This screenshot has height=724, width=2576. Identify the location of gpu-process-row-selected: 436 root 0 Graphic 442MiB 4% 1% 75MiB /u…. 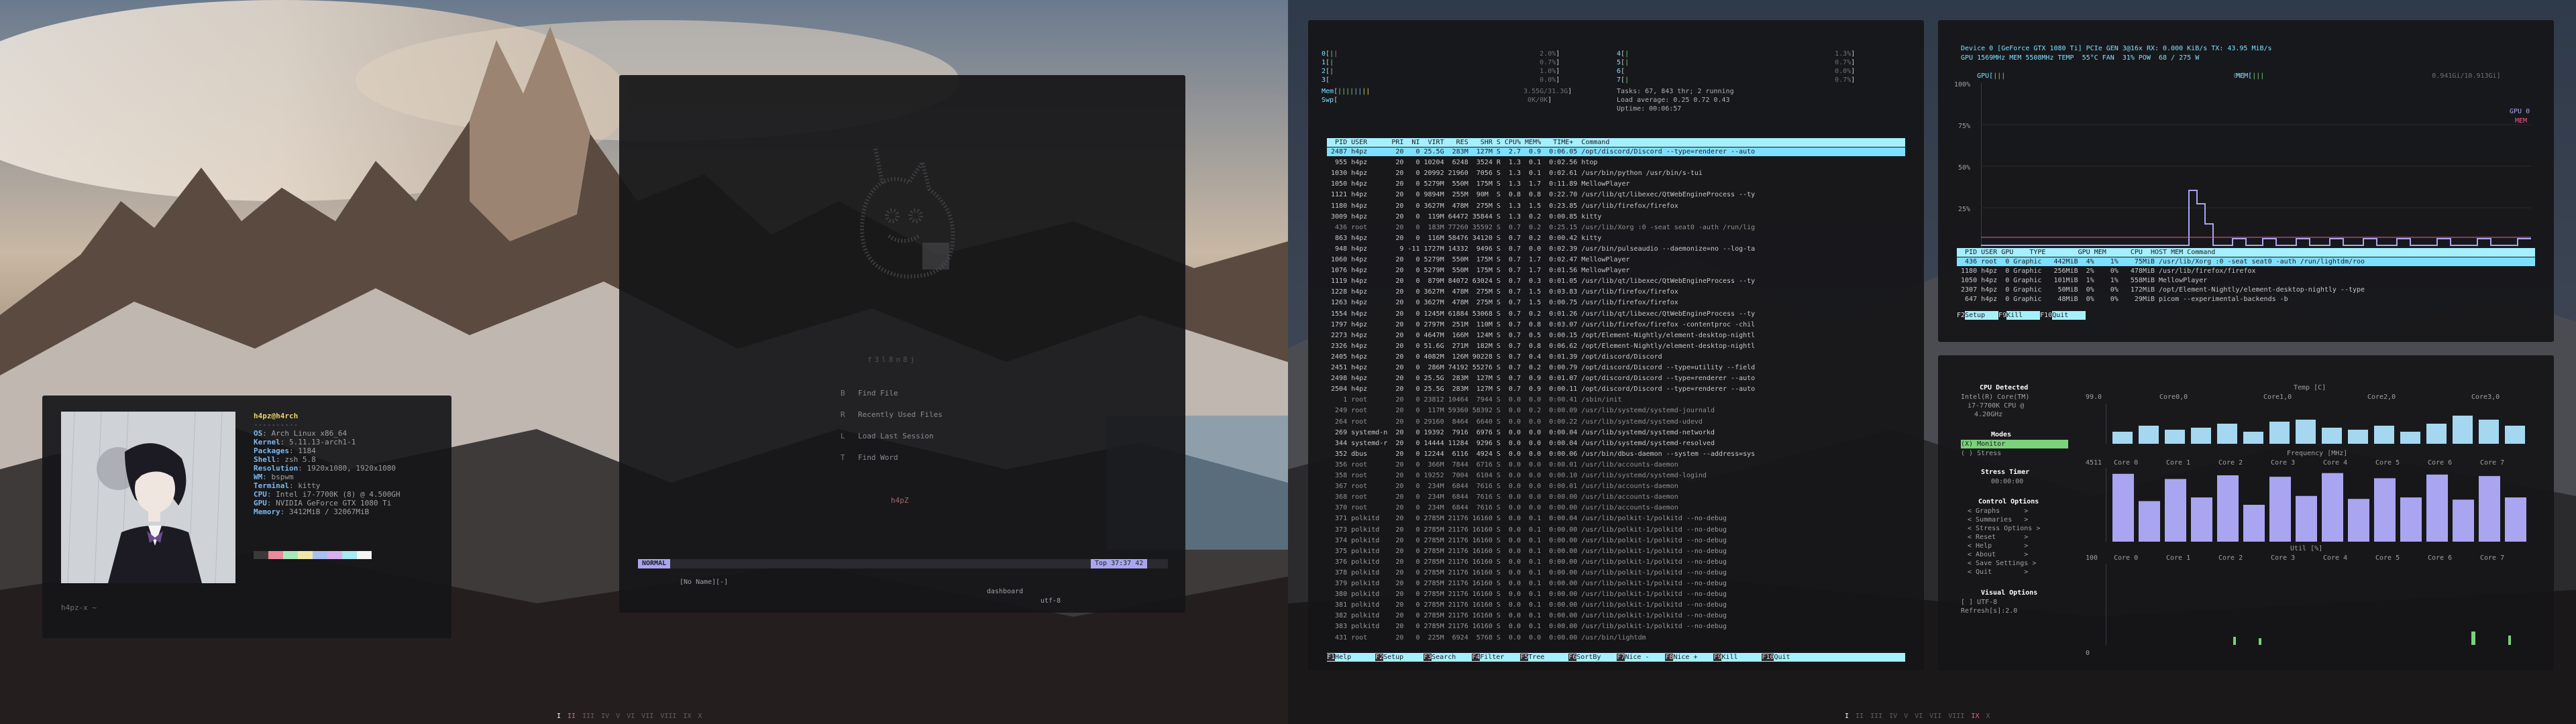
(2246, 261).